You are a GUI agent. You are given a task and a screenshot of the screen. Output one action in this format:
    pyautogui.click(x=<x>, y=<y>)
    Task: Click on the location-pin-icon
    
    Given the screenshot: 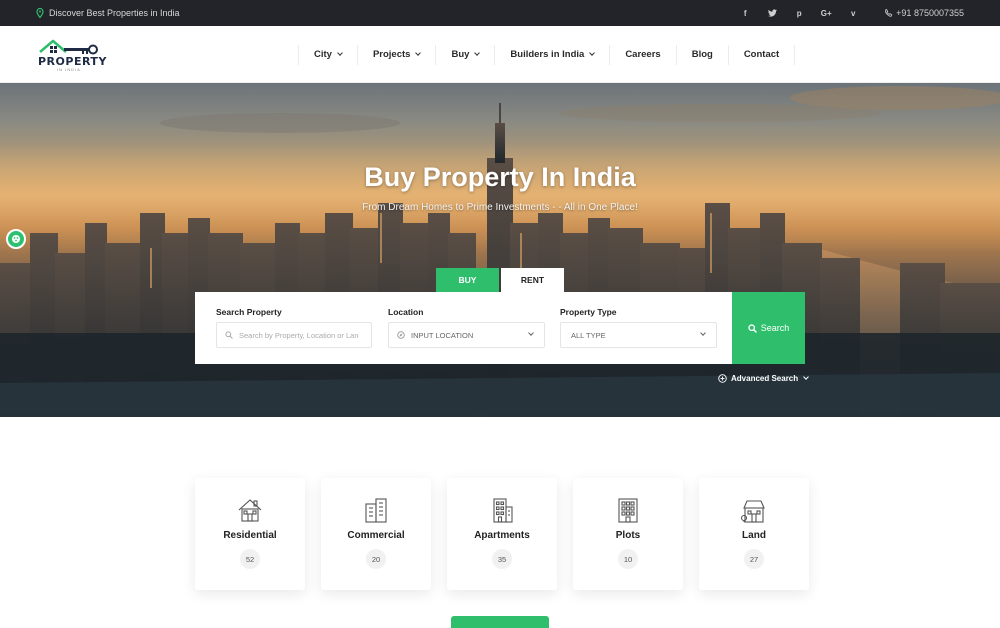 What is the action you would take?
    pyautogui.click(x=40, y=13)
    